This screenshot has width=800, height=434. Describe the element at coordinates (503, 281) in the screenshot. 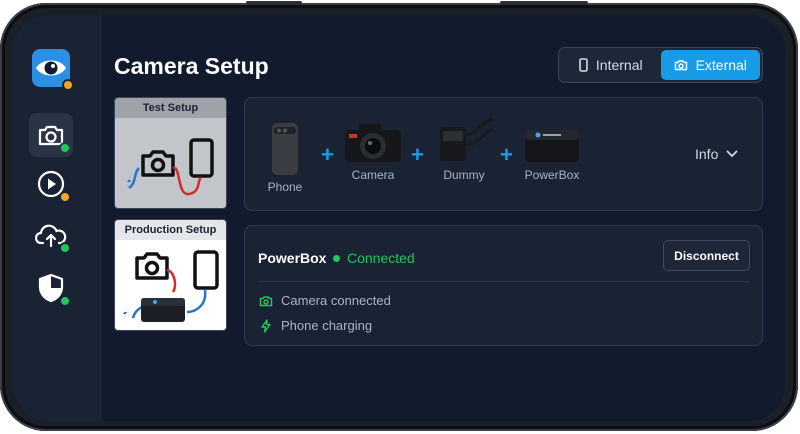

I see `divider` at that location.